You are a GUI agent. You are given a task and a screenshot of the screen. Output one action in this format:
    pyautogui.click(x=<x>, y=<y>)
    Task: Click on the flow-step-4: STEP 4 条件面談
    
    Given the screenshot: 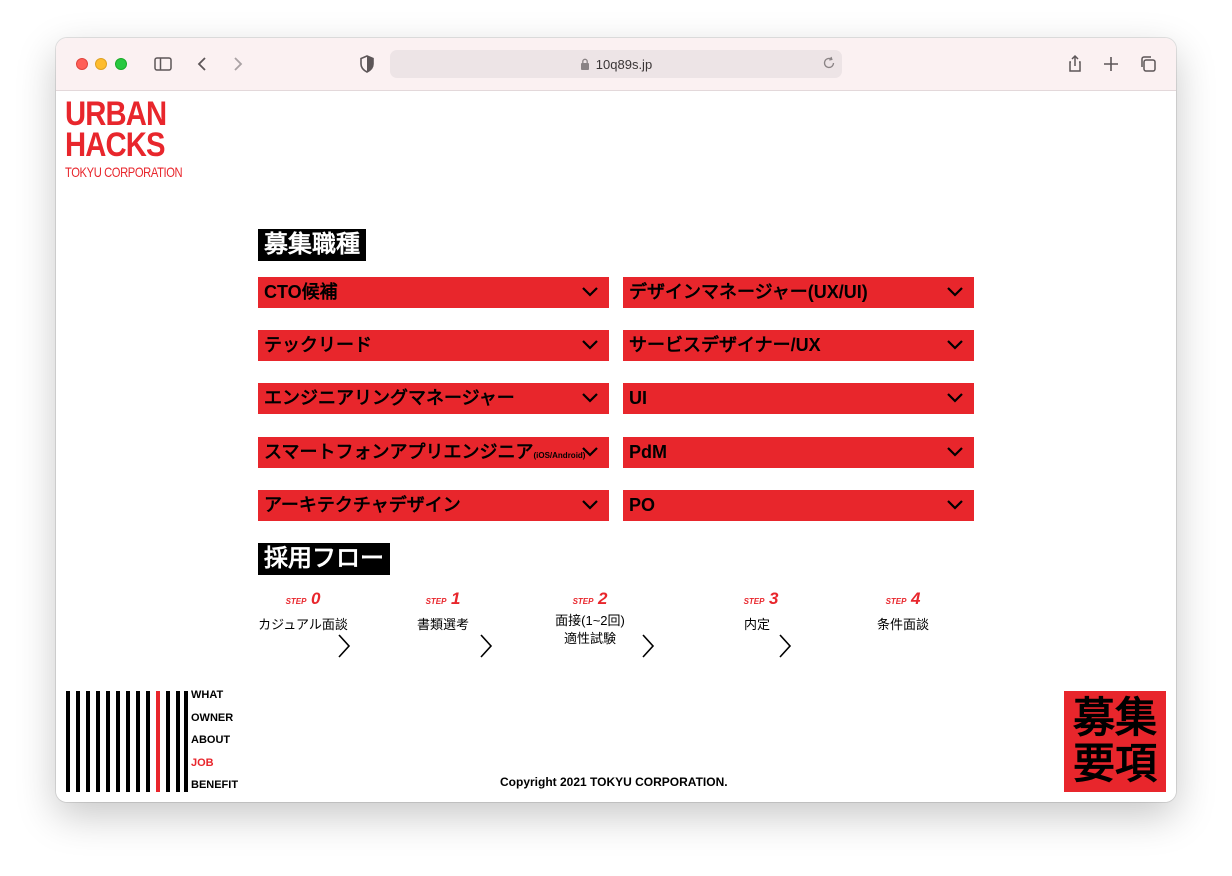 What is the action you would take?
    pyautogui.click(x=903, y=611)
    